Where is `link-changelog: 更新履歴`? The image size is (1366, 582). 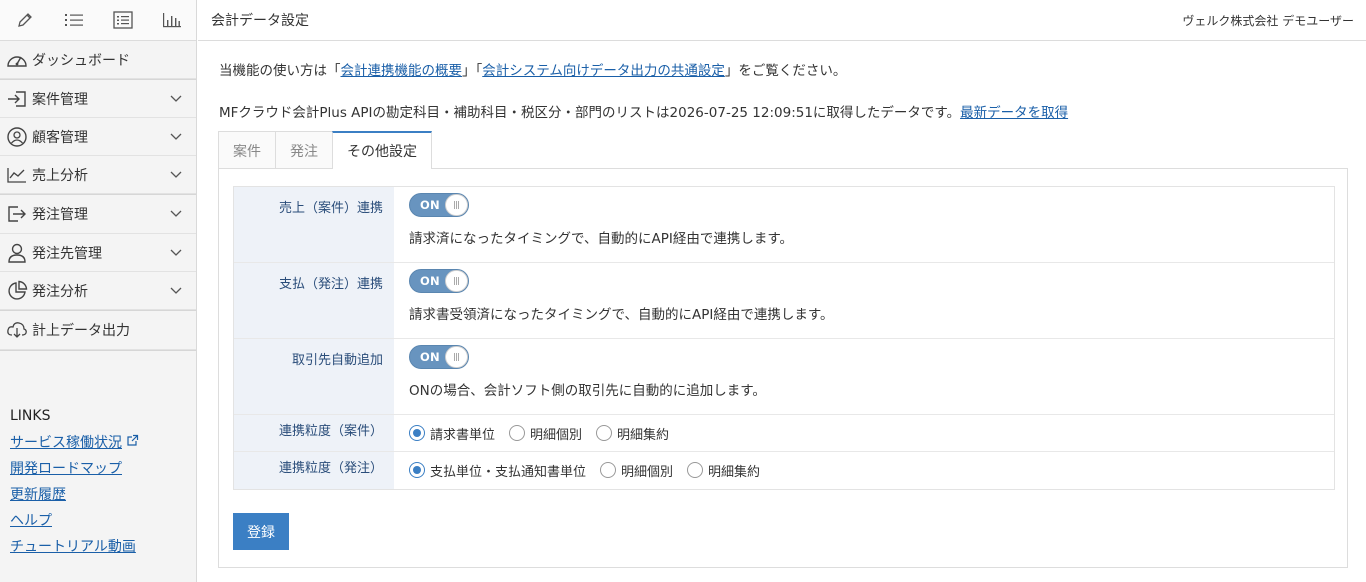 link-changelog: 更新履歴 is located at coordinates (74, 495).